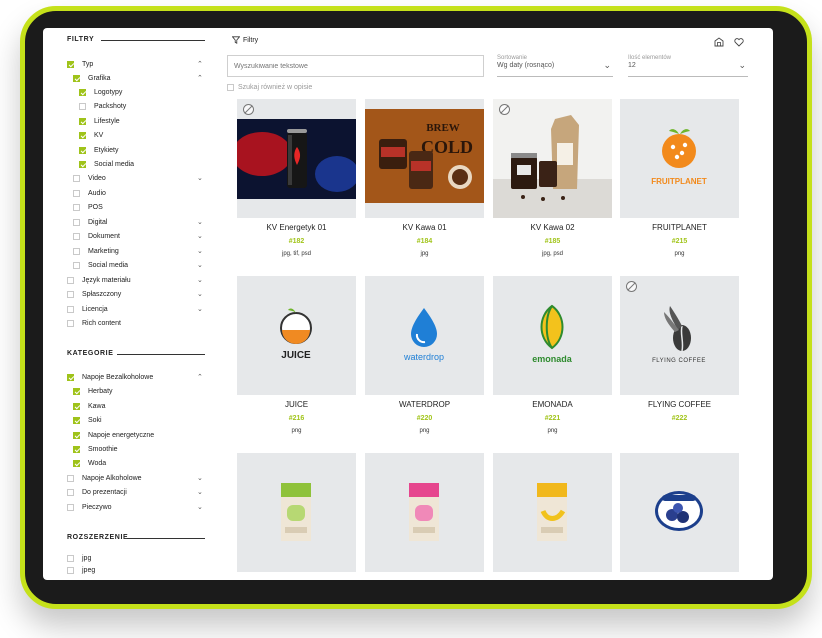 The height and width of the screenshot is (638, 822). Describe the element at coordinates (87, 420) in the screenshot. I see `category-soki: Soki` at that location.